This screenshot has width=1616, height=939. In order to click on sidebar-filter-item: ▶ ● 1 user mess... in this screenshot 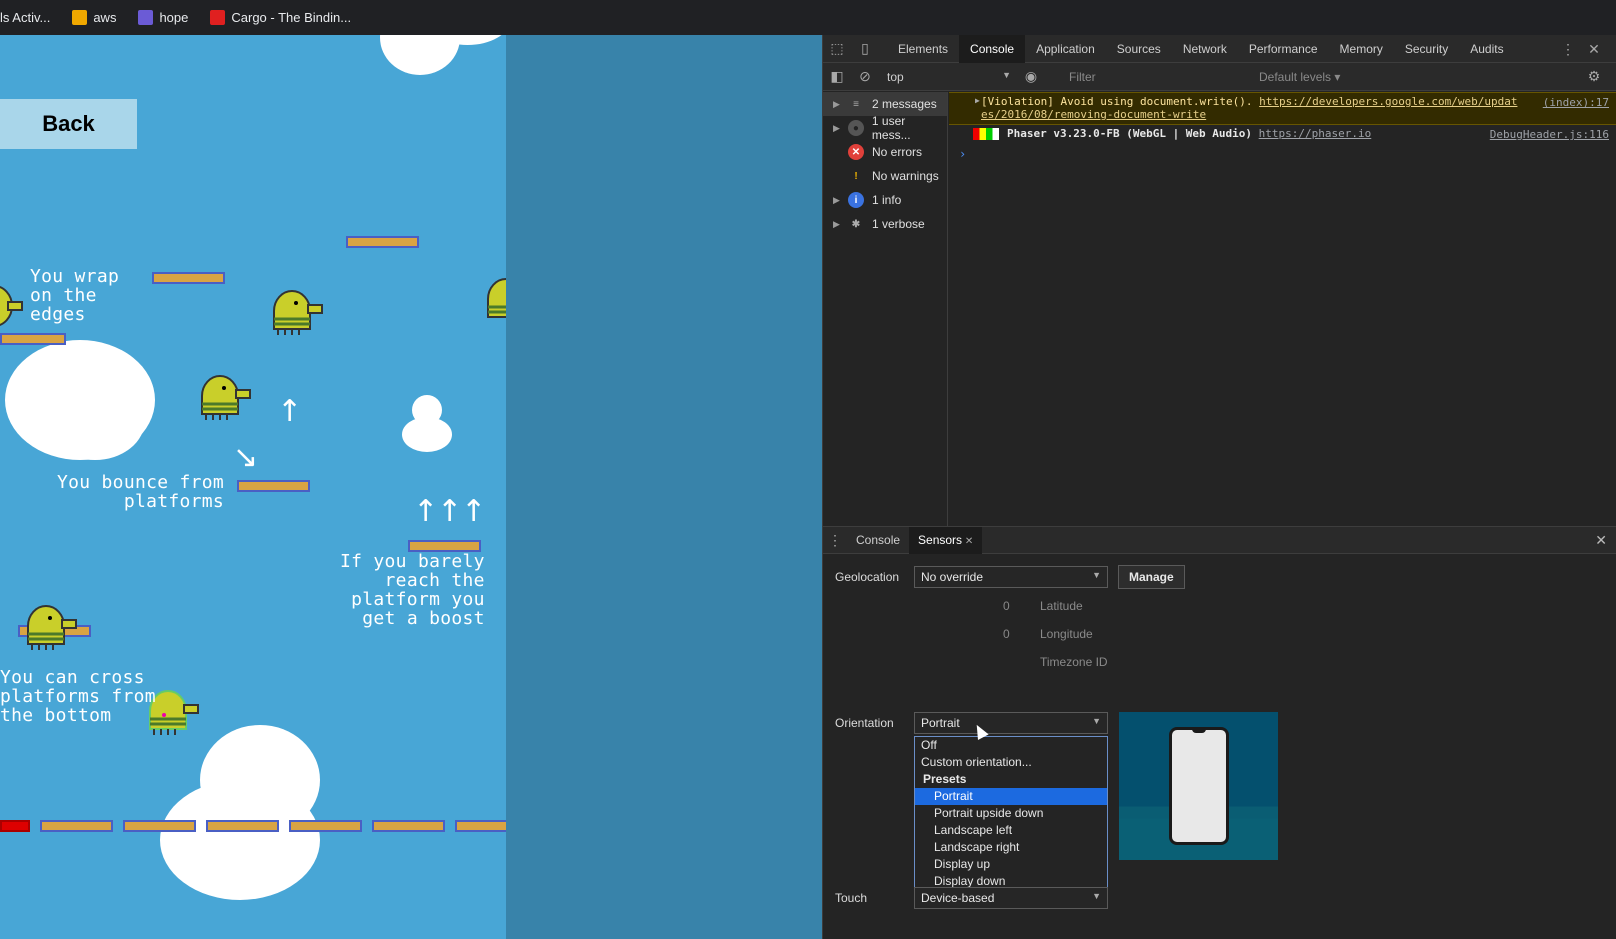, I will do `click(885, 128)`.